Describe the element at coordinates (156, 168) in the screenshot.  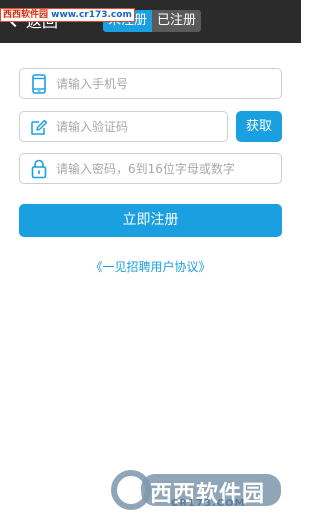
I see `password-input` at that location.